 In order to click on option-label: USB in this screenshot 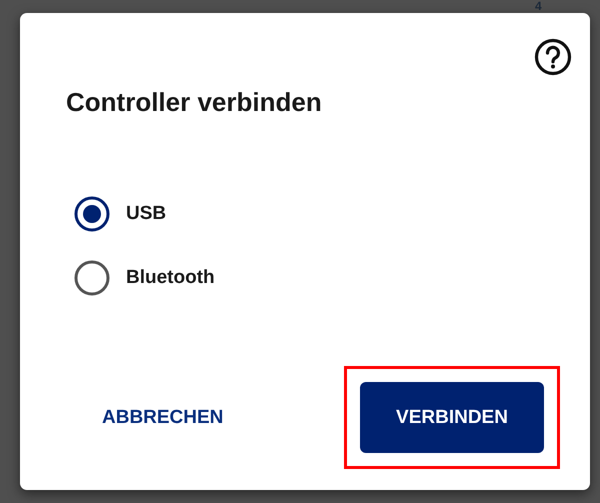, I will do `click(146, 214)`.